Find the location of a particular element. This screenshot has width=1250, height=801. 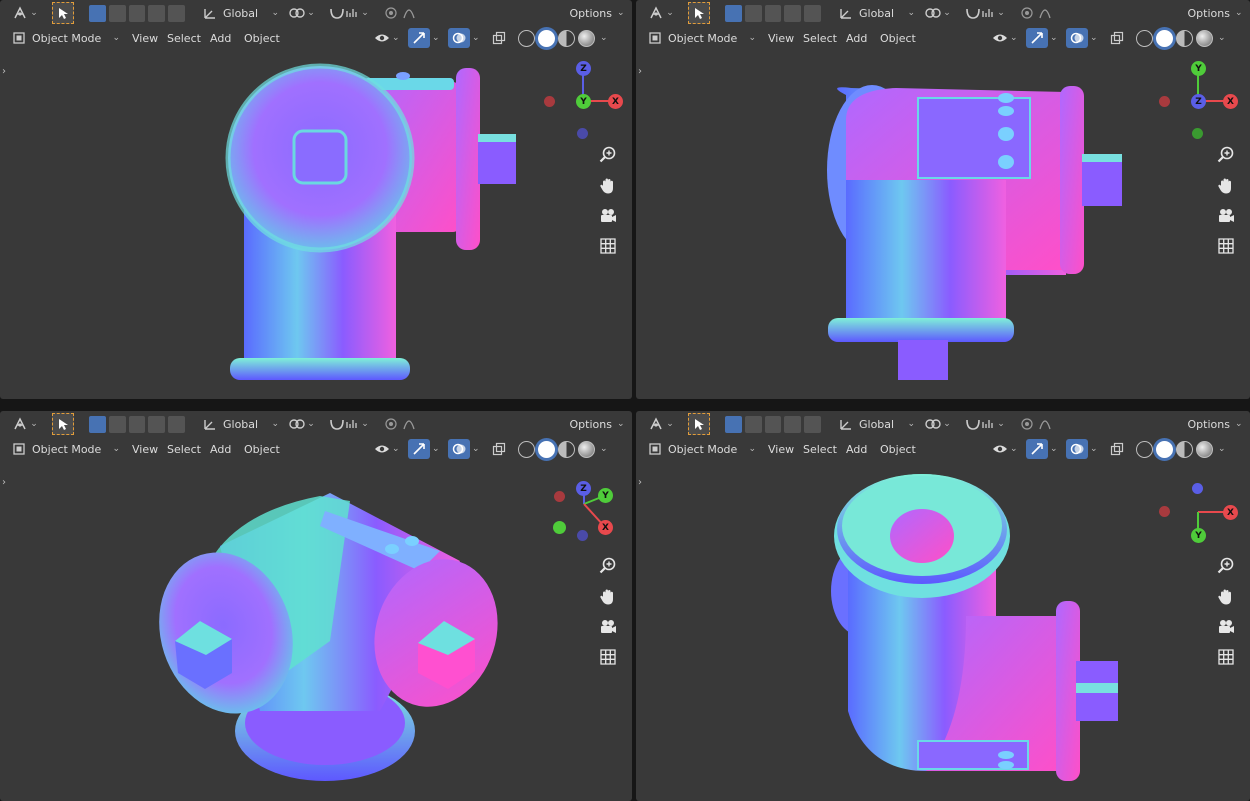

nav-gizmo-bottom-left: Z Y X is located at coordinates (593, 521).